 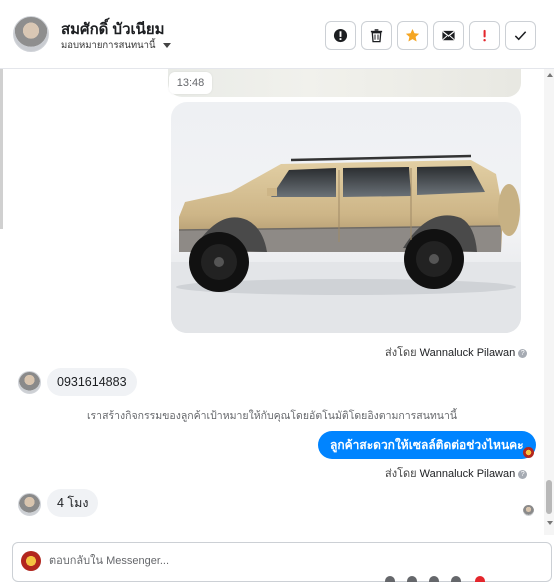 I want to click on trash-icon, so click(x=376, y=36).